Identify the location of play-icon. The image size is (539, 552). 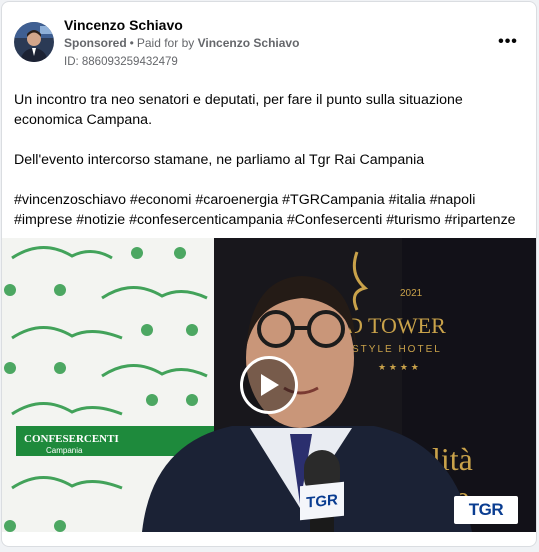
(270, 385).